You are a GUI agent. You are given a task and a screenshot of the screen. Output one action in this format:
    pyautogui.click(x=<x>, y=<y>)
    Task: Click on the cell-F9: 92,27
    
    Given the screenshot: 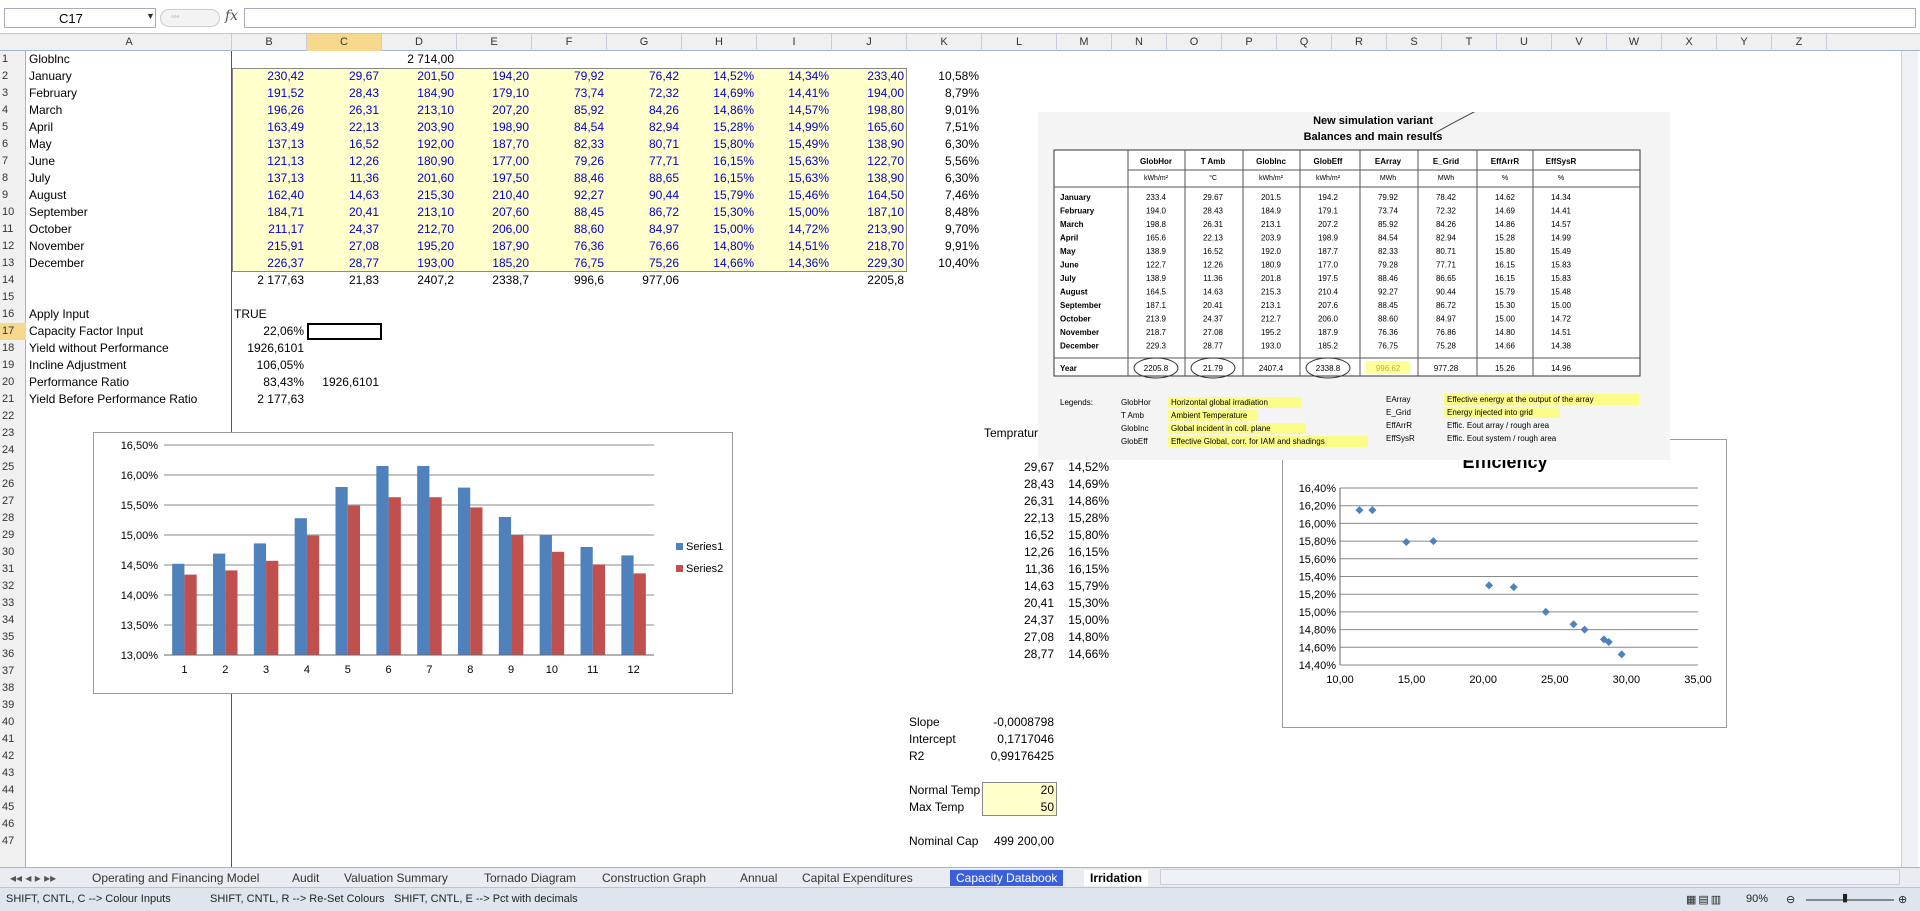 What is the action you would take?
    pyautogui.click(x=569, y=195)
    